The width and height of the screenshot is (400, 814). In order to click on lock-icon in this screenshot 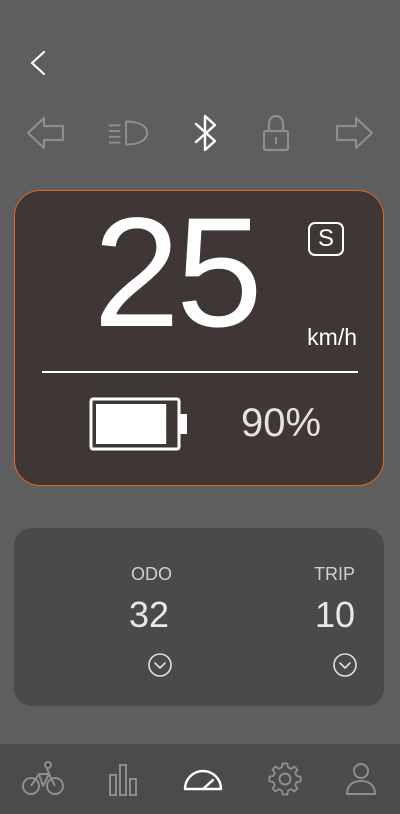, I will do `click(276, 133)`.